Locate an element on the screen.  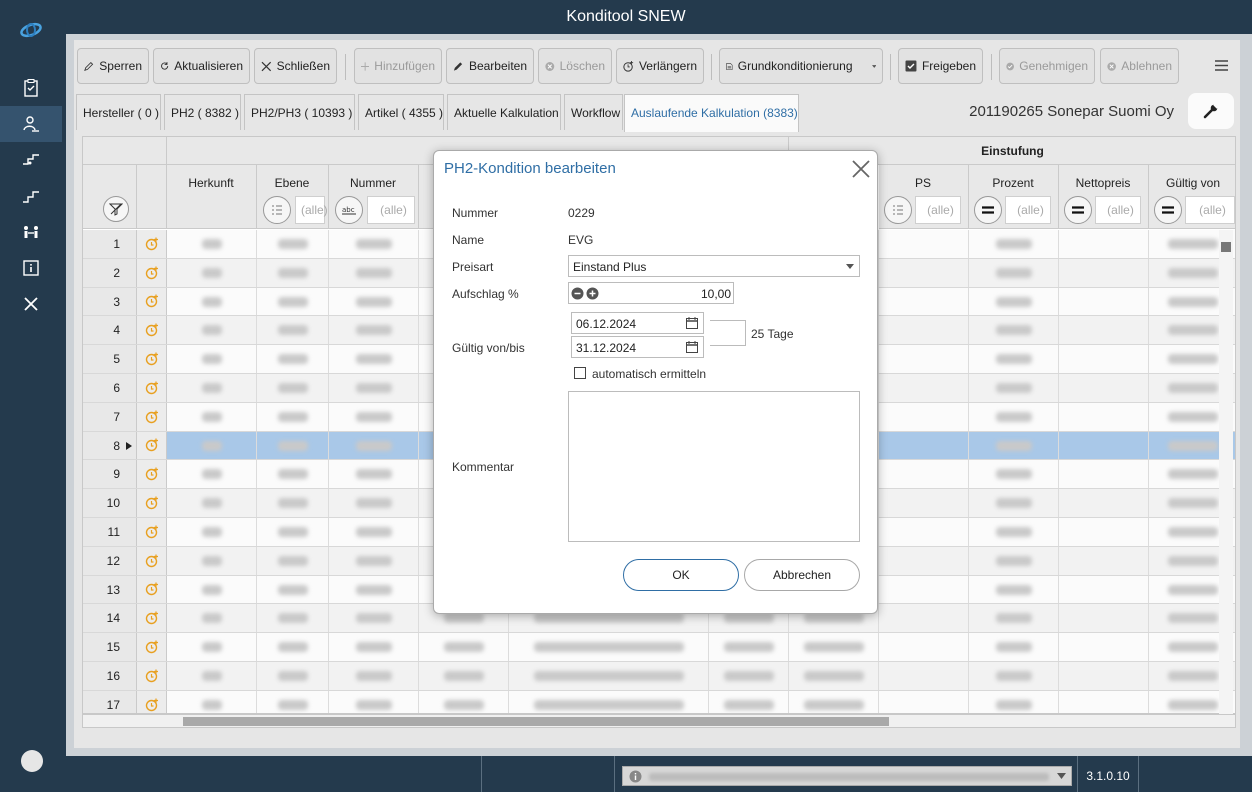
table-row: 16 is located at coordinates (659, 676).